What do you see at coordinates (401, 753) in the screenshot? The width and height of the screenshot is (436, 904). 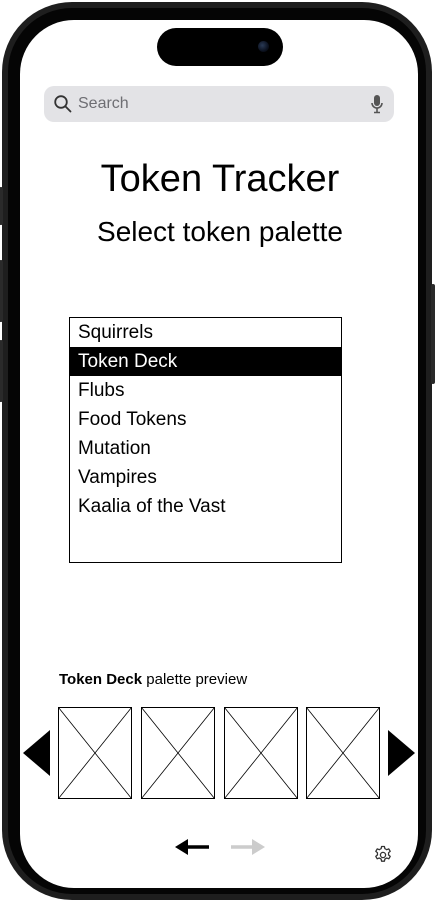 I see `carousel-next-icon` at bounding box center [401, 753].